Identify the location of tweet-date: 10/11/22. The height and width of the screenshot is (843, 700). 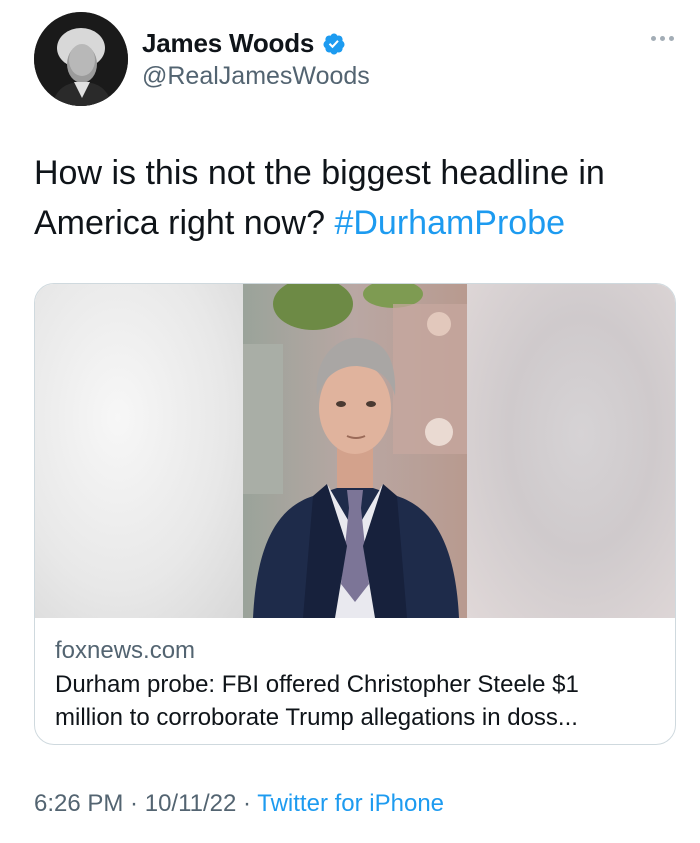
(191, 803).